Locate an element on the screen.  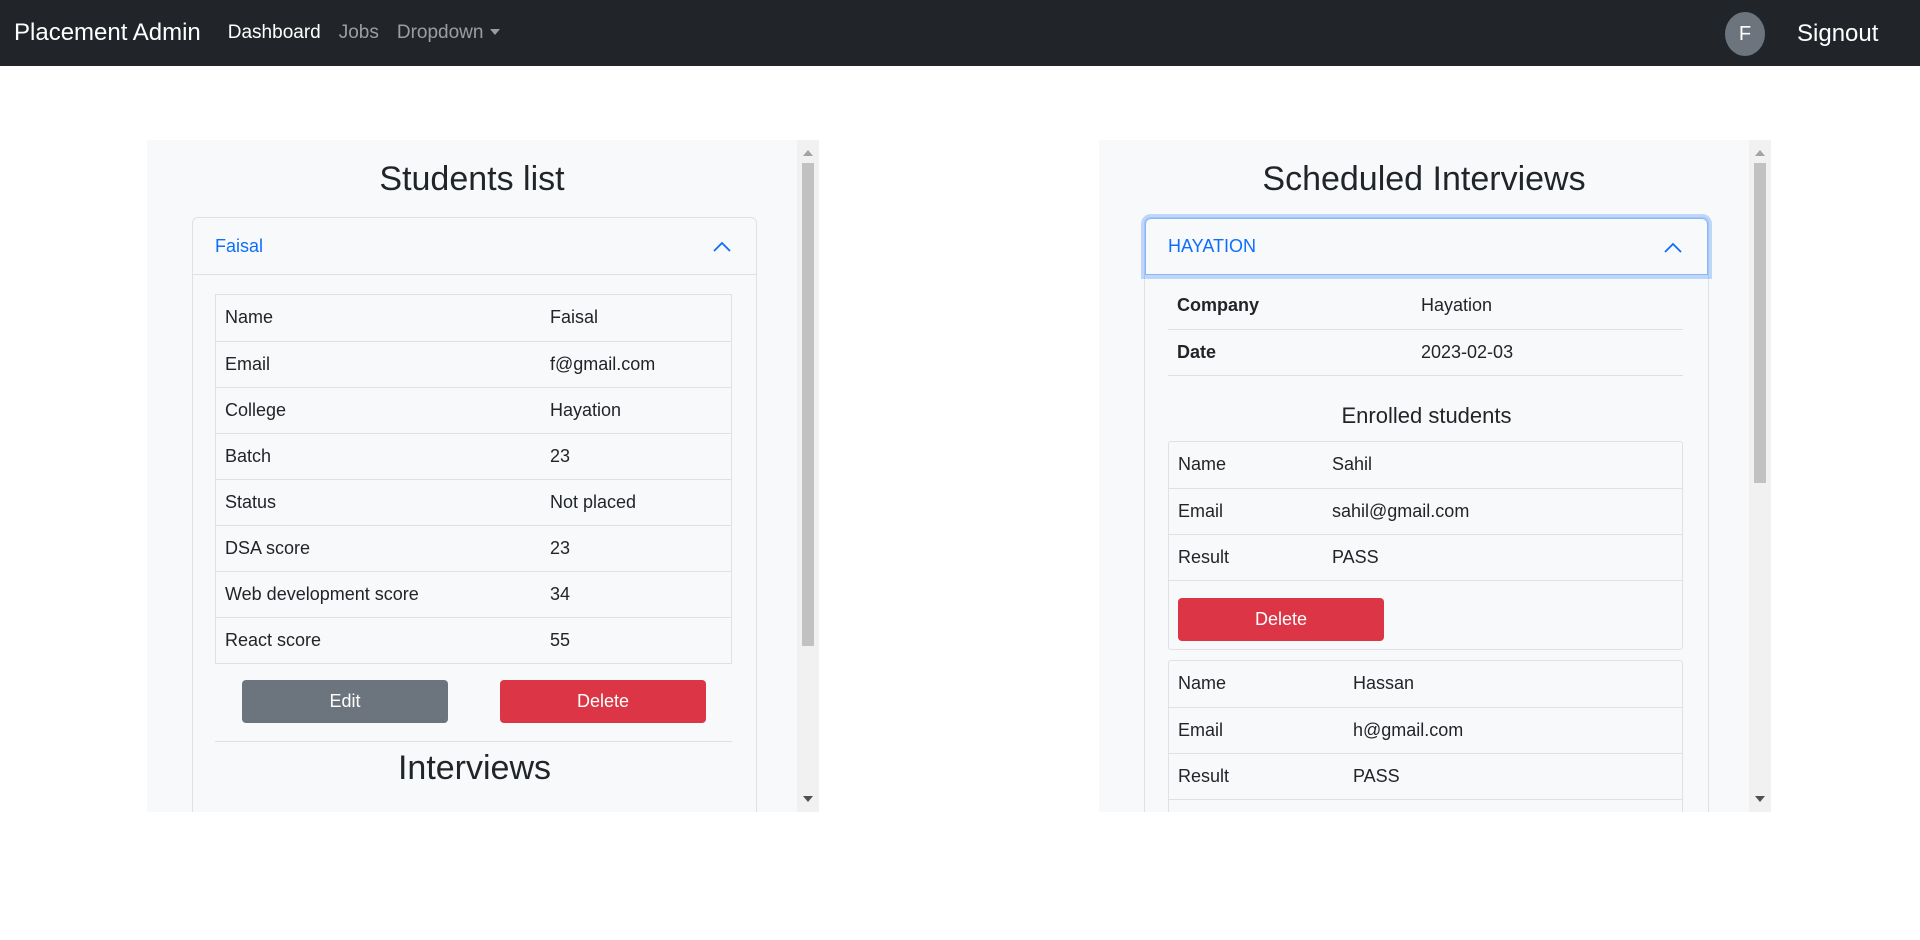
table-row: Web development score 34 is located at coordinates (473, 594).